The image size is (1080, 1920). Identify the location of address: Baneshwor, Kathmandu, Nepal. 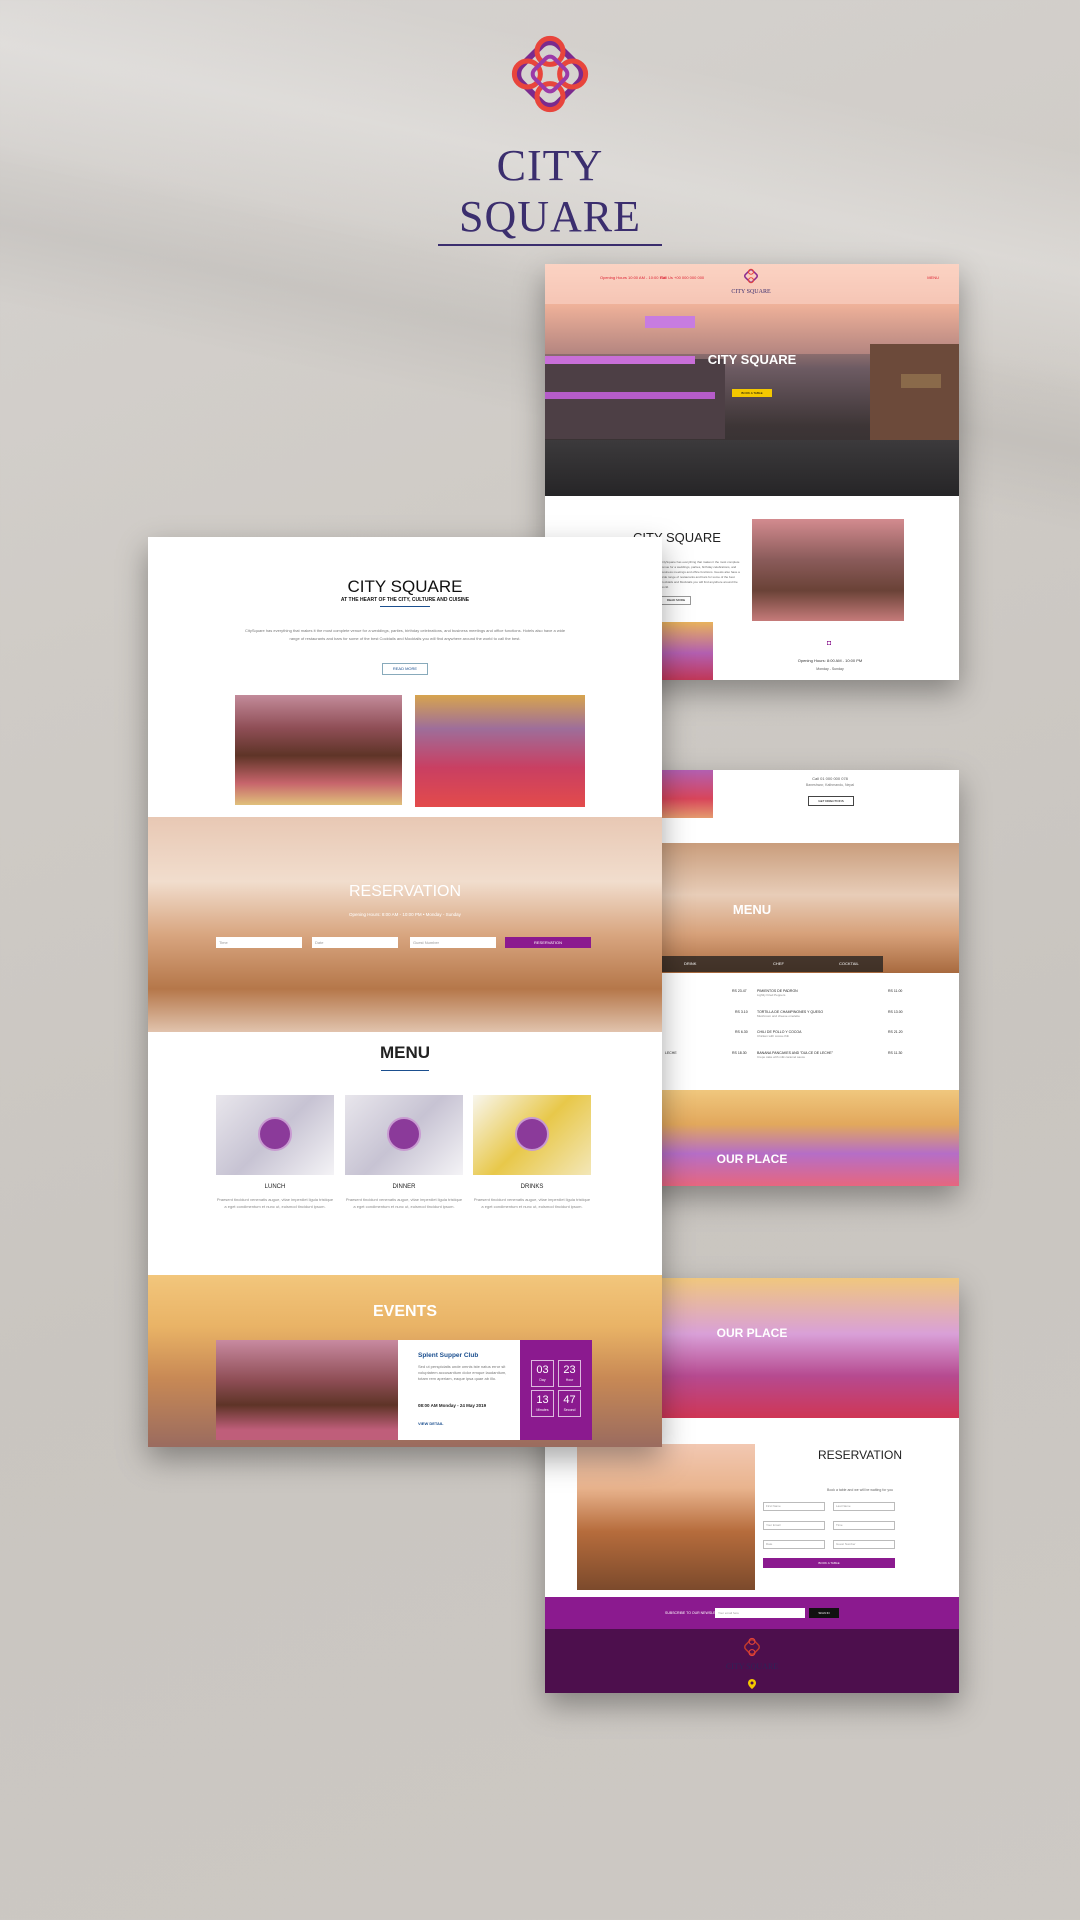
(830, 785).